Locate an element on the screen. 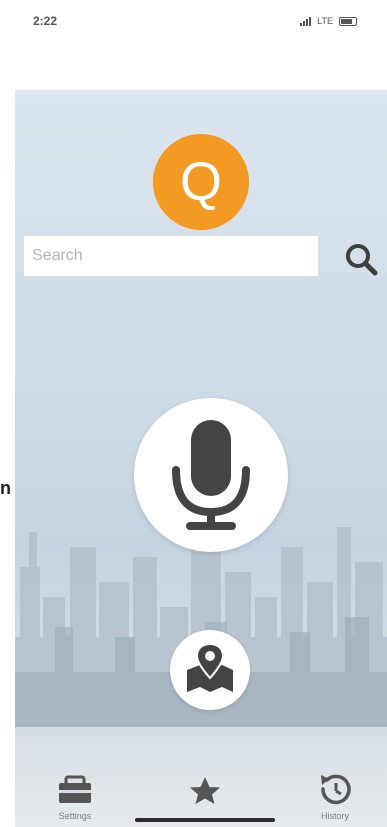 The height and width of the screenshot is (827, 387). battery-icon is located at coordinates (348, 21).